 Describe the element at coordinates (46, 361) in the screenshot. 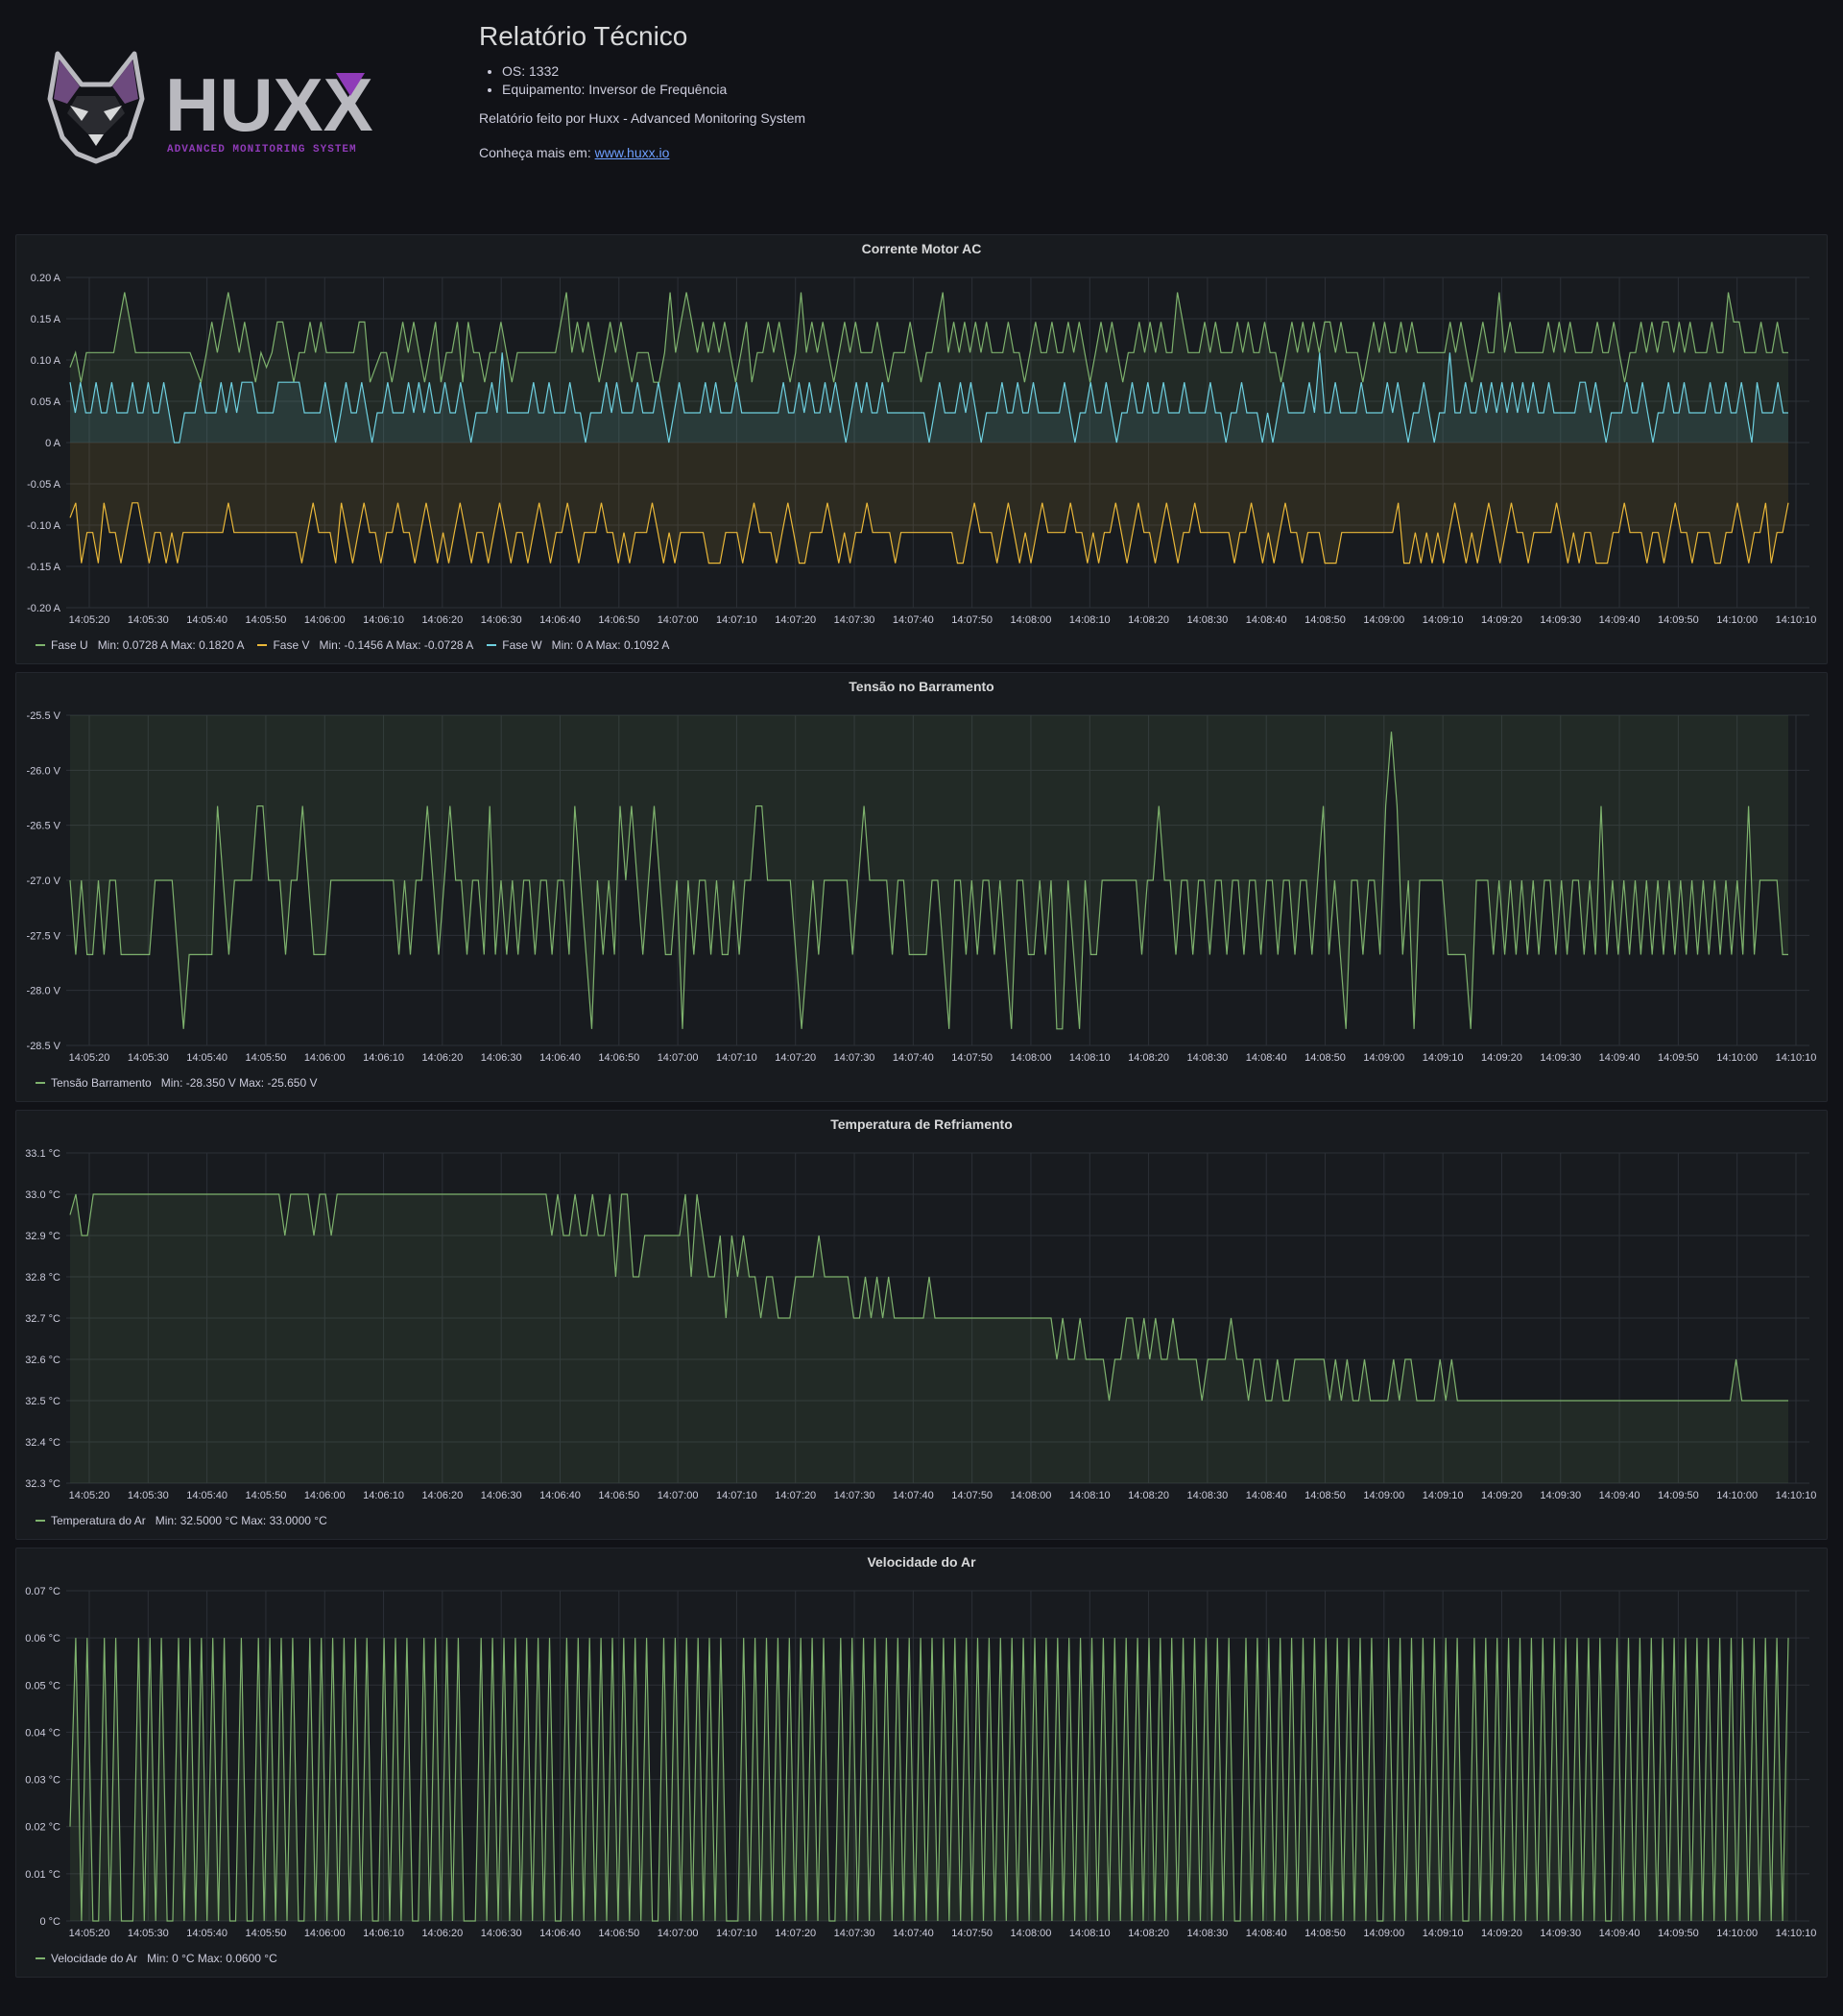

I see `y-tick-label: 0.10 A` at that location.